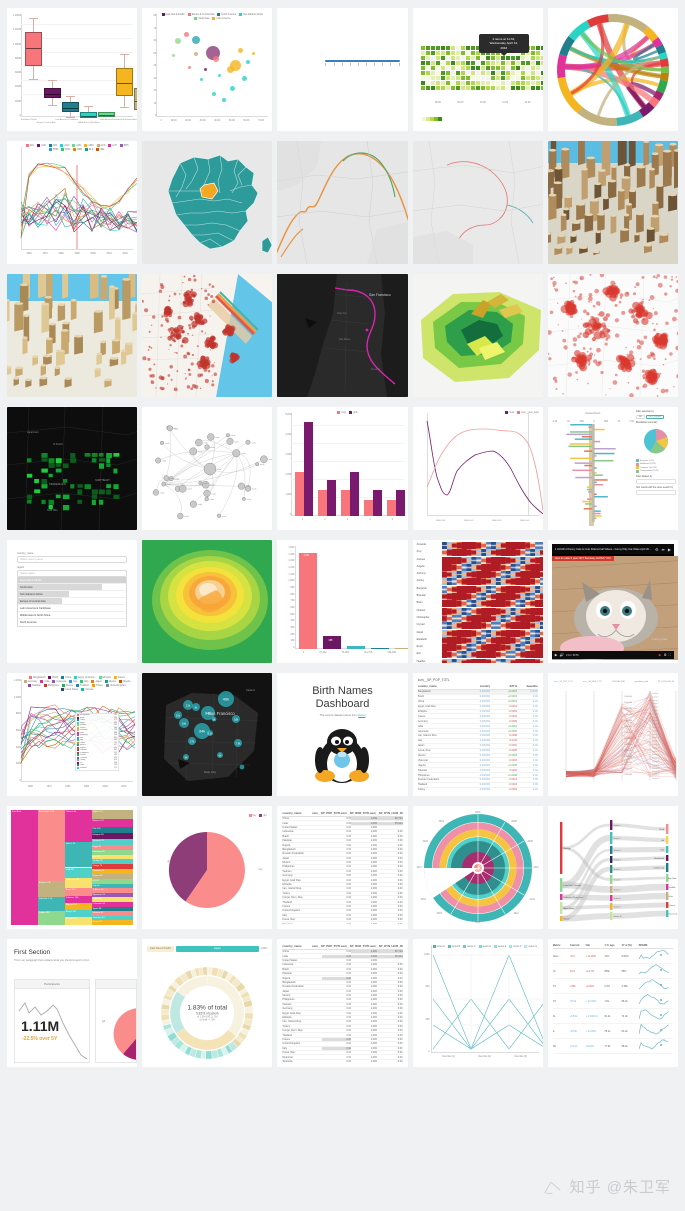 Image resolution: width=685 pixels, height=1211 pixels. I want to click on treemap-cell: Russia 144, so click(78, 920).